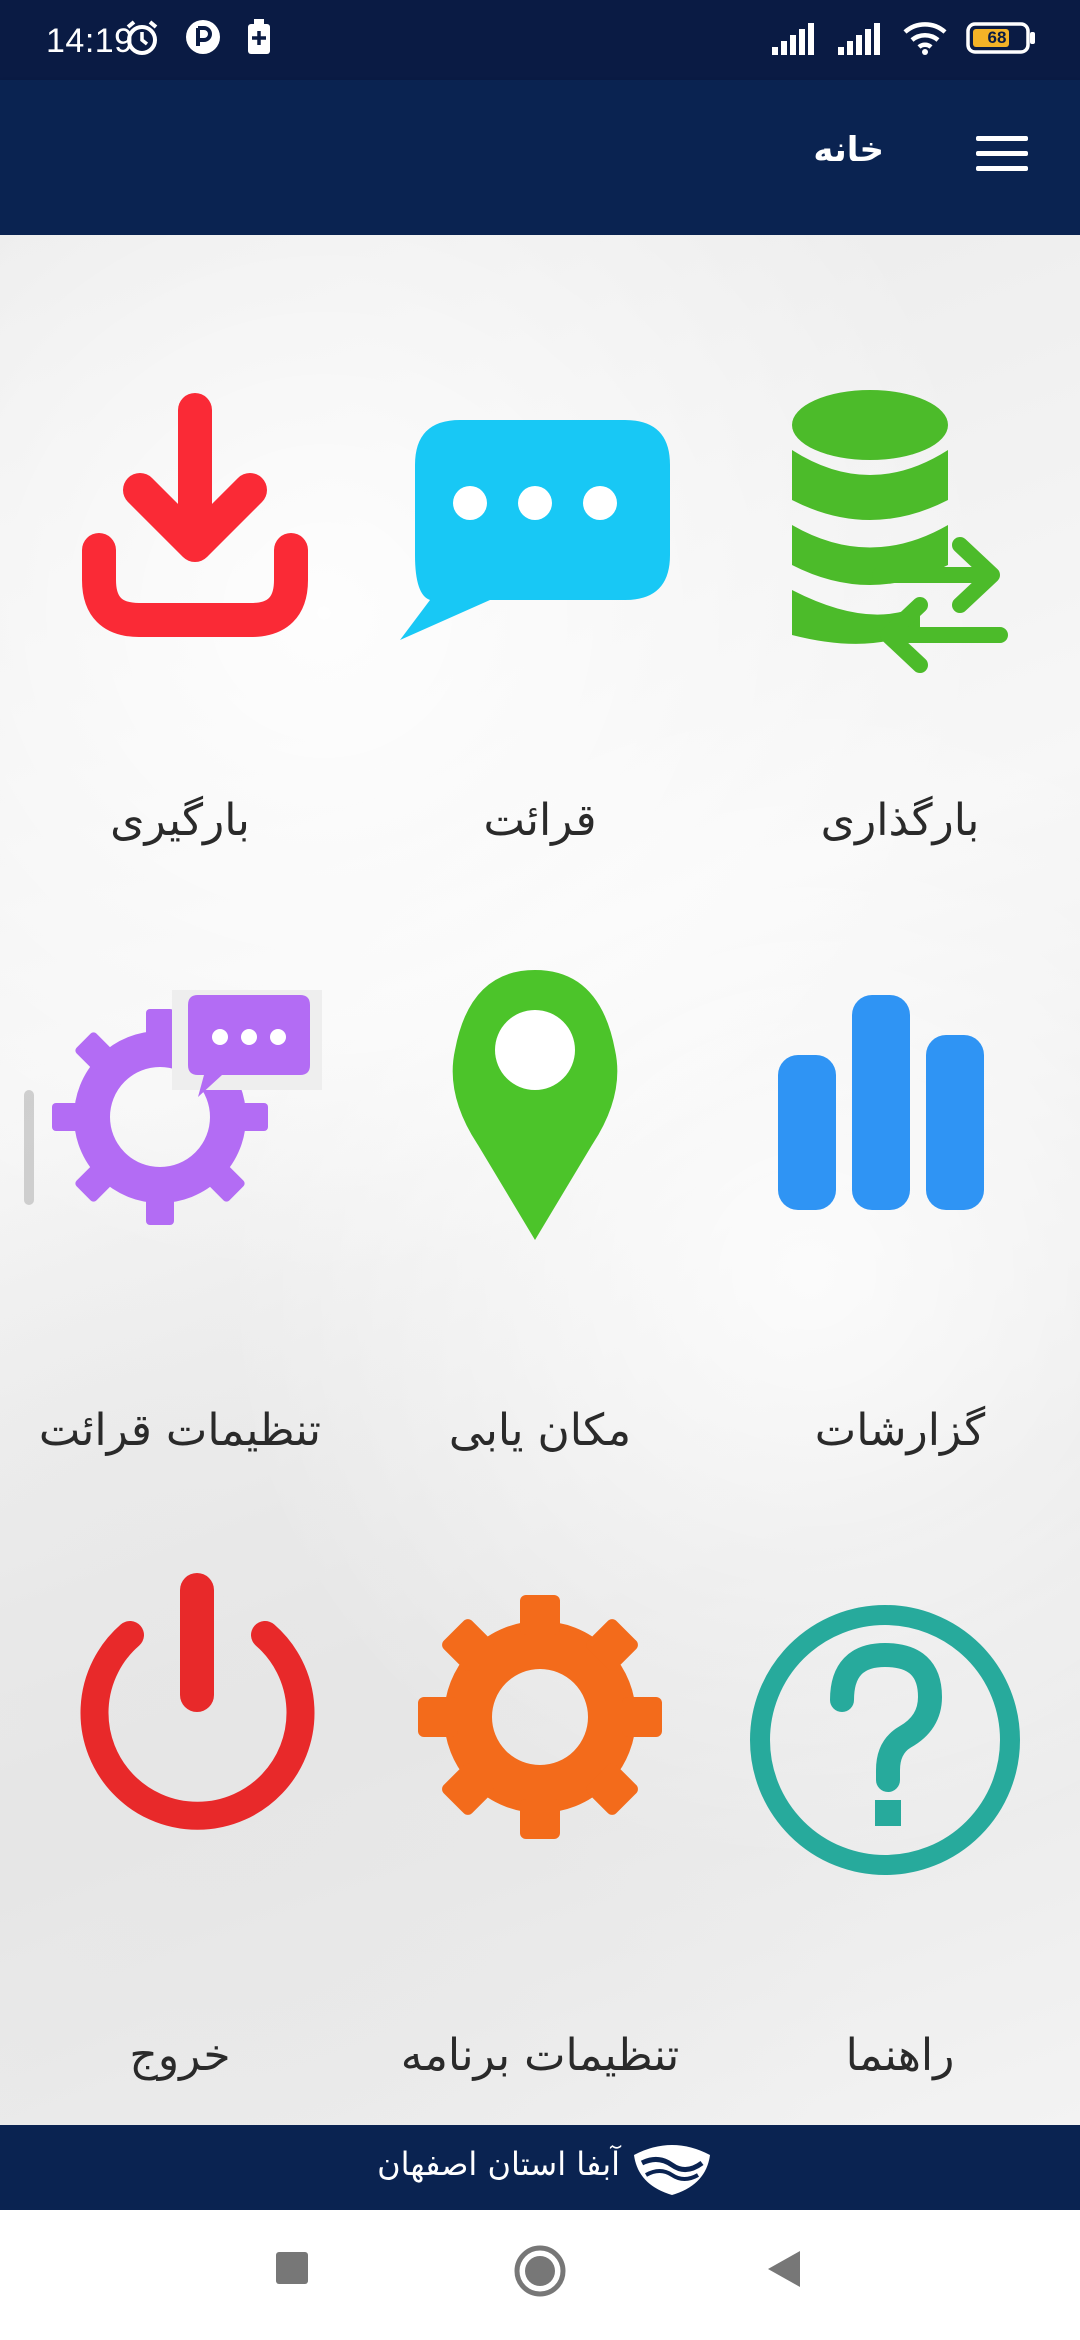 The width and height of the screenshot is (1080, 2340). Describe the element at coordinates (90, 41) in the screenshot. I see `status-time: 14:19` at that location.